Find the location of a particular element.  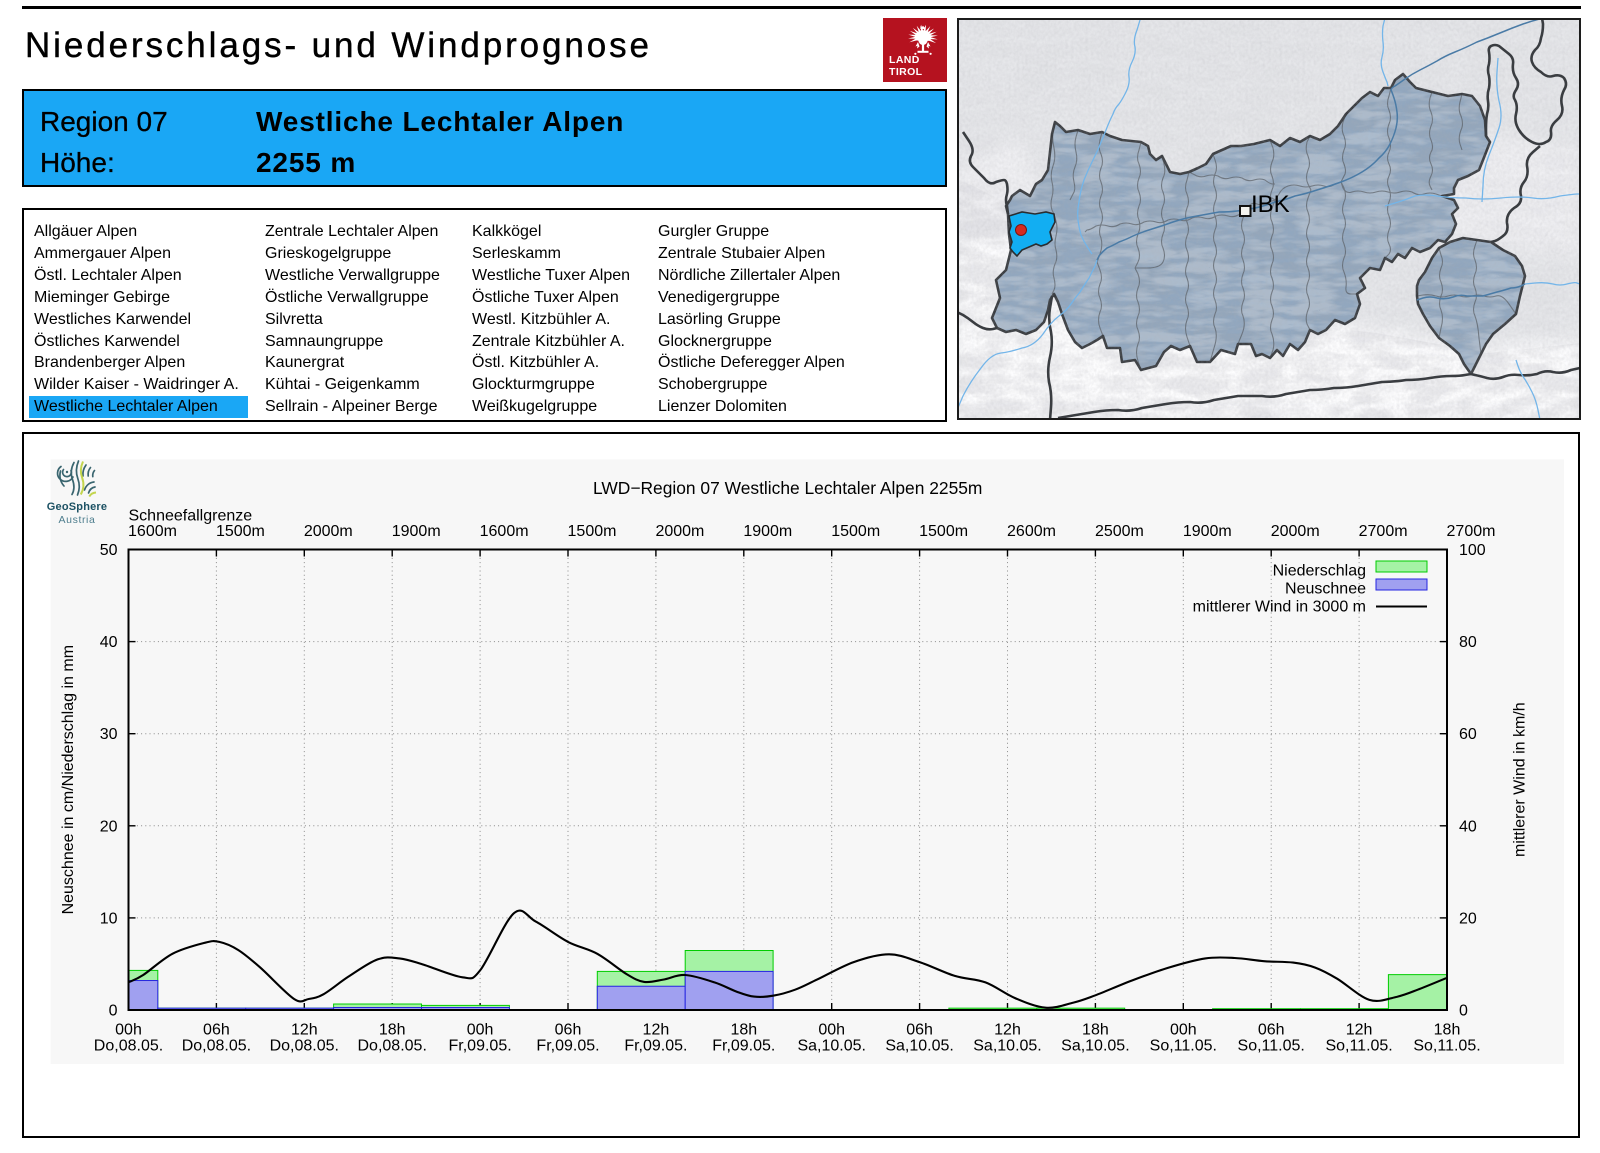

svg-text: 100 is located at coordinates (1472, 550).